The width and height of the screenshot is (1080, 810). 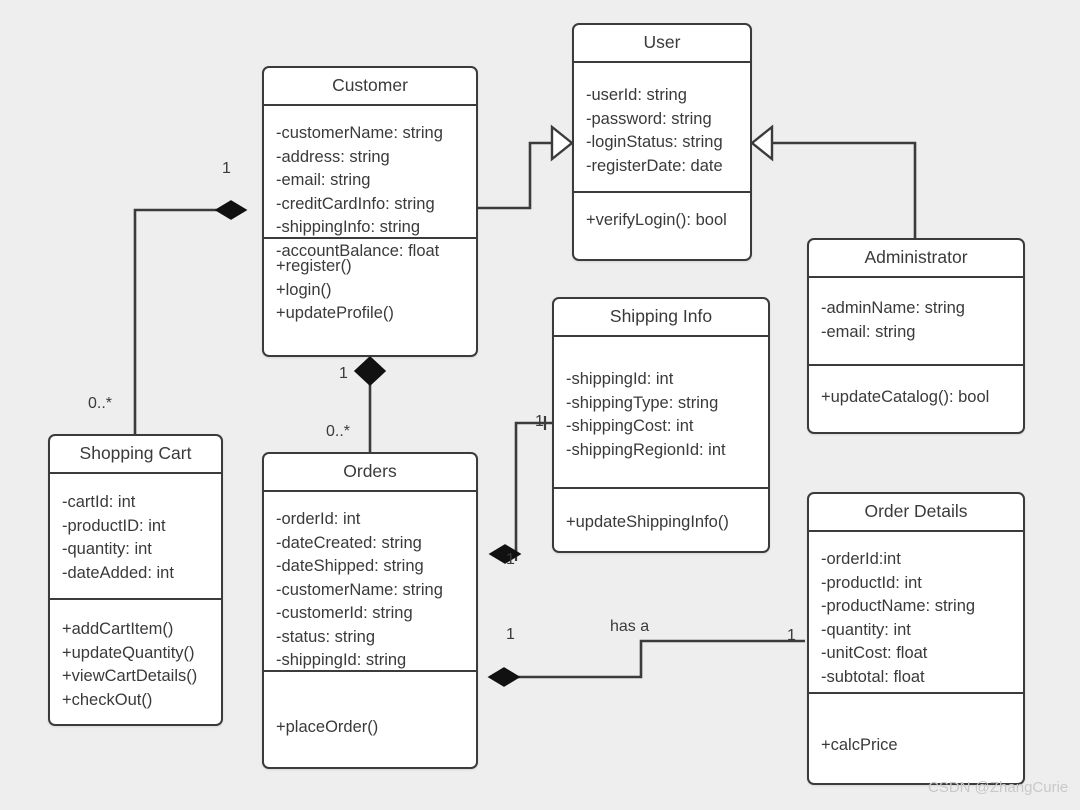 I want to click on multiplicity-details-near: 1, so click(x=510, y=634).